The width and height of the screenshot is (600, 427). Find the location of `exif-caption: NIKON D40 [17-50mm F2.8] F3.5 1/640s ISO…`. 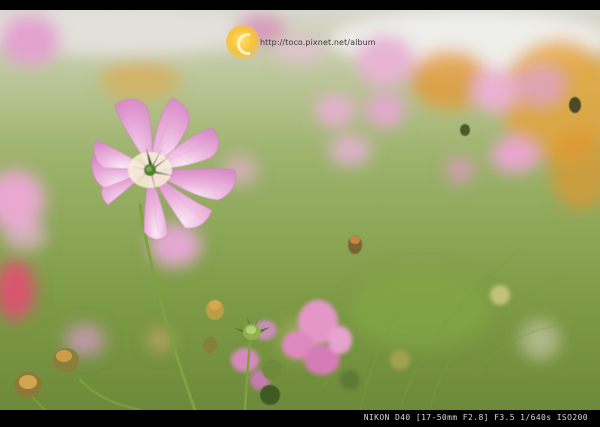

exif-caption: NIKON D40 [17-50mm F2.8] F3.5 1/640s ISO… is located at coordinates (475, 417).